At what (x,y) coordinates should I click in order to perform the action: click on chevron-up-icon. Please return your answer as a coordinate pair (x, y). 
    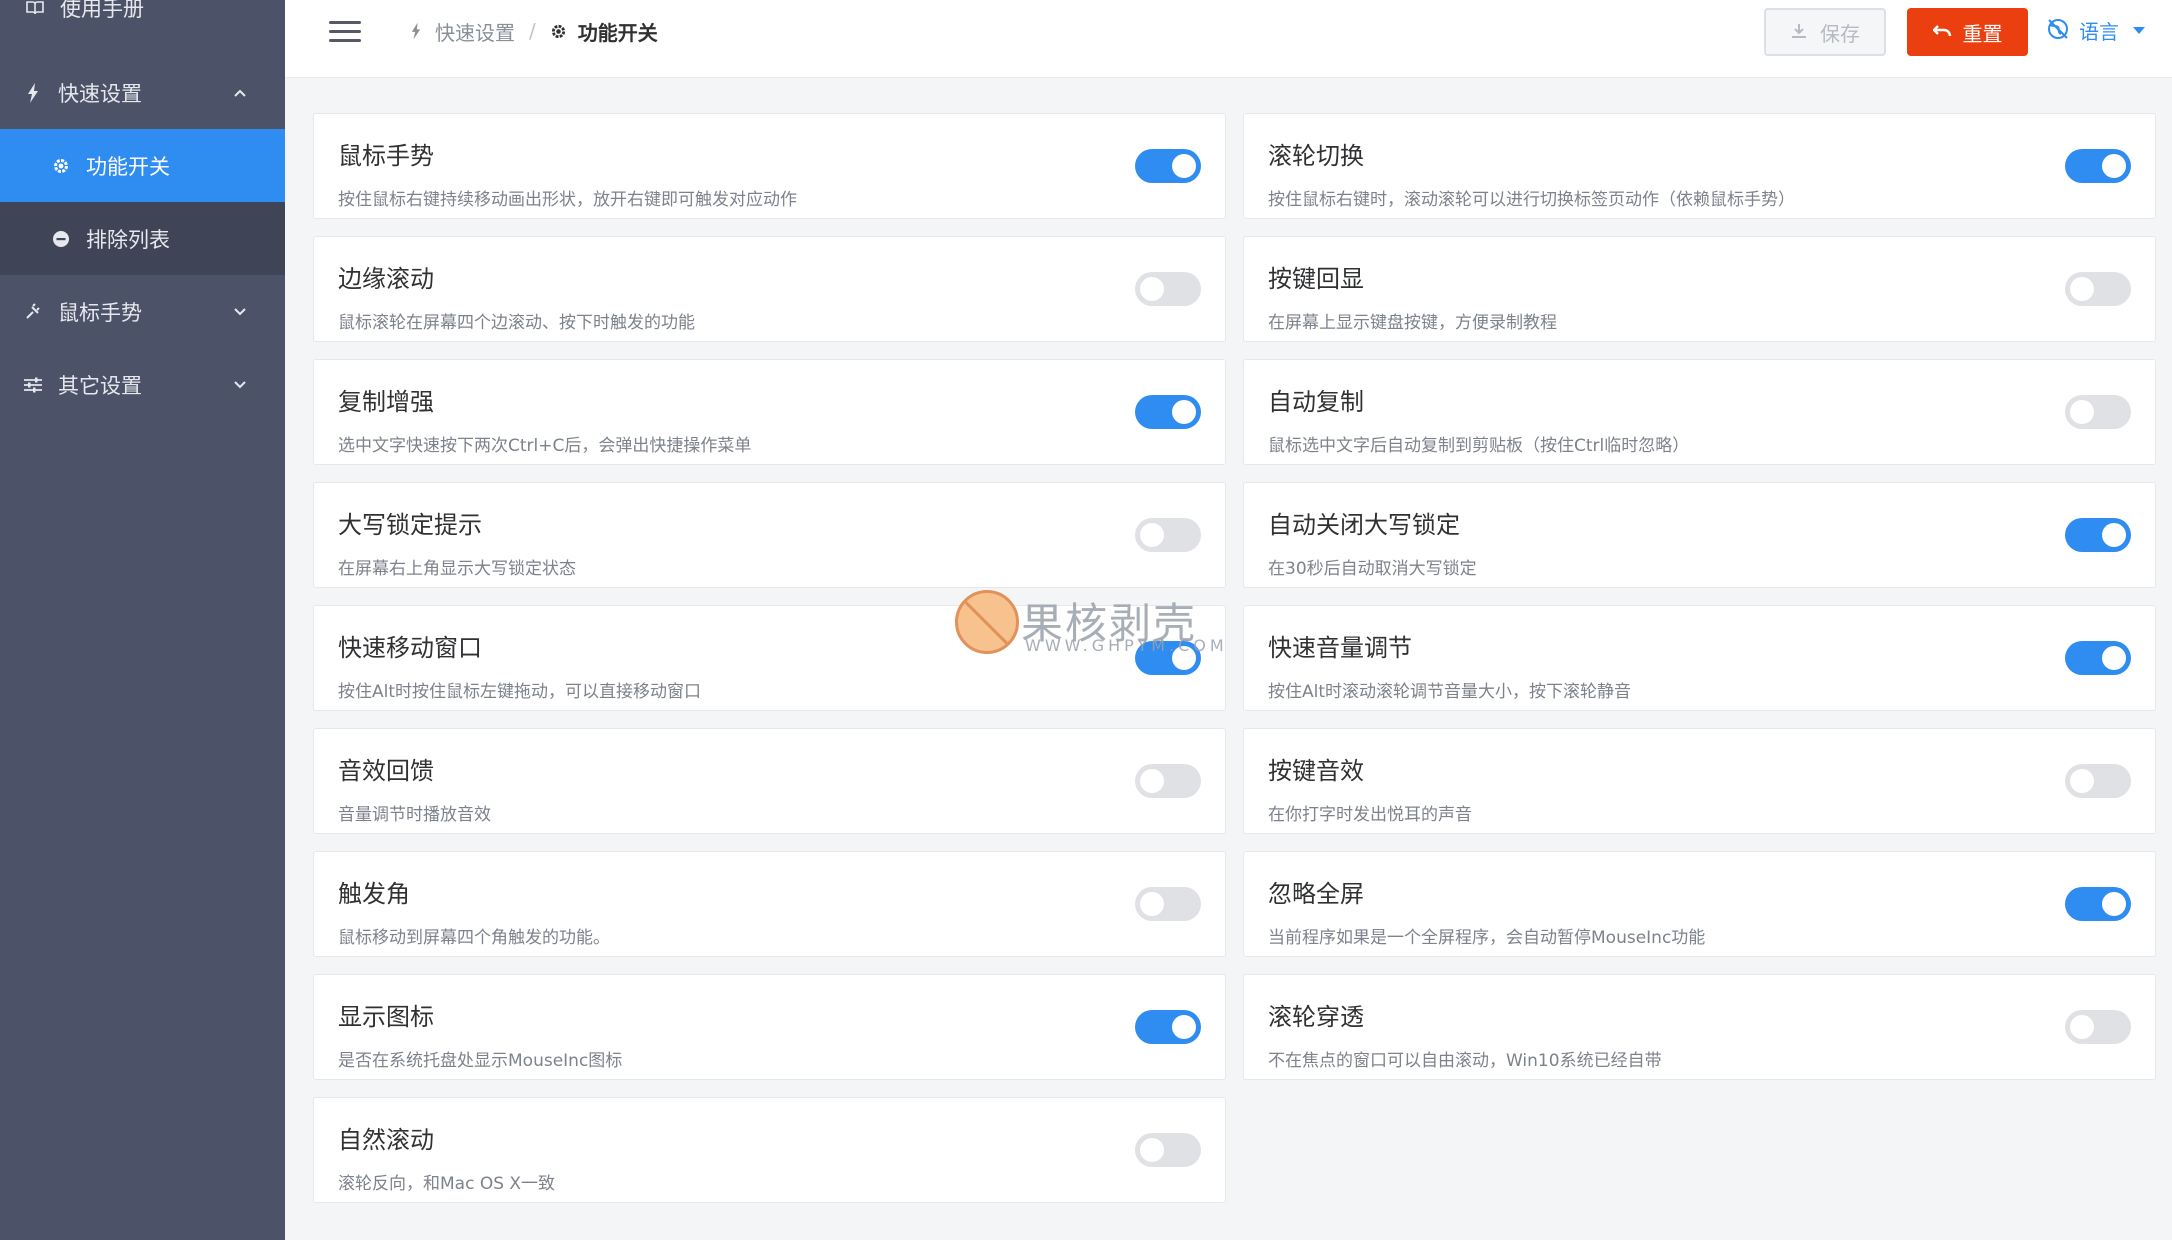
    Looking at the image, I should click on (240, 93).